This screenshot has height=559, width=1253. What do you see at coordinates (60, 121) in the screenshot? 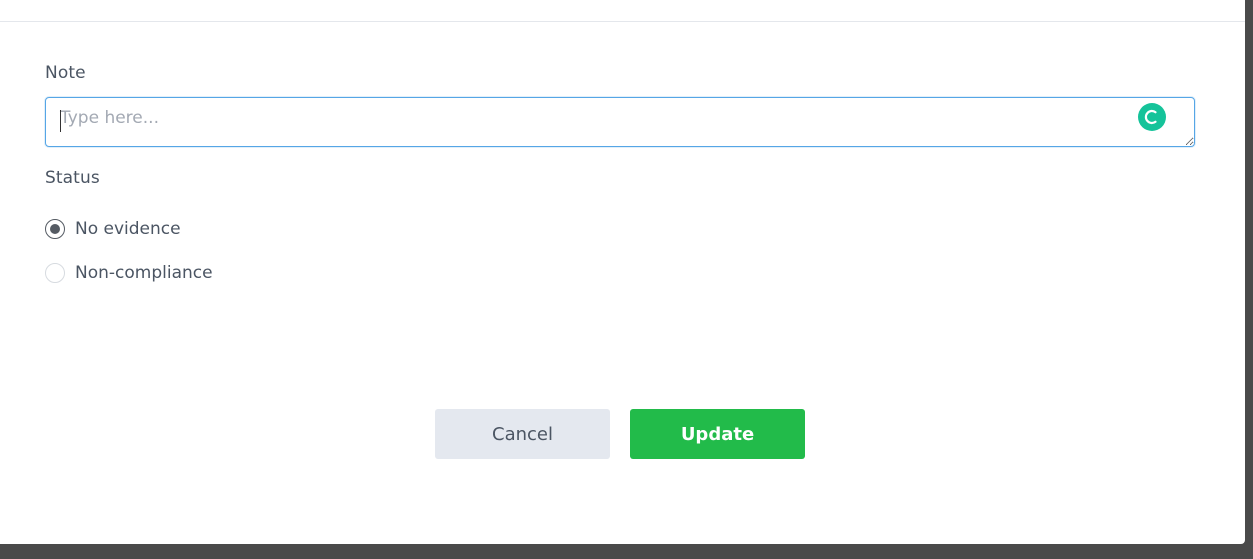
I see `text-caret` at bounding box center [60, 121].